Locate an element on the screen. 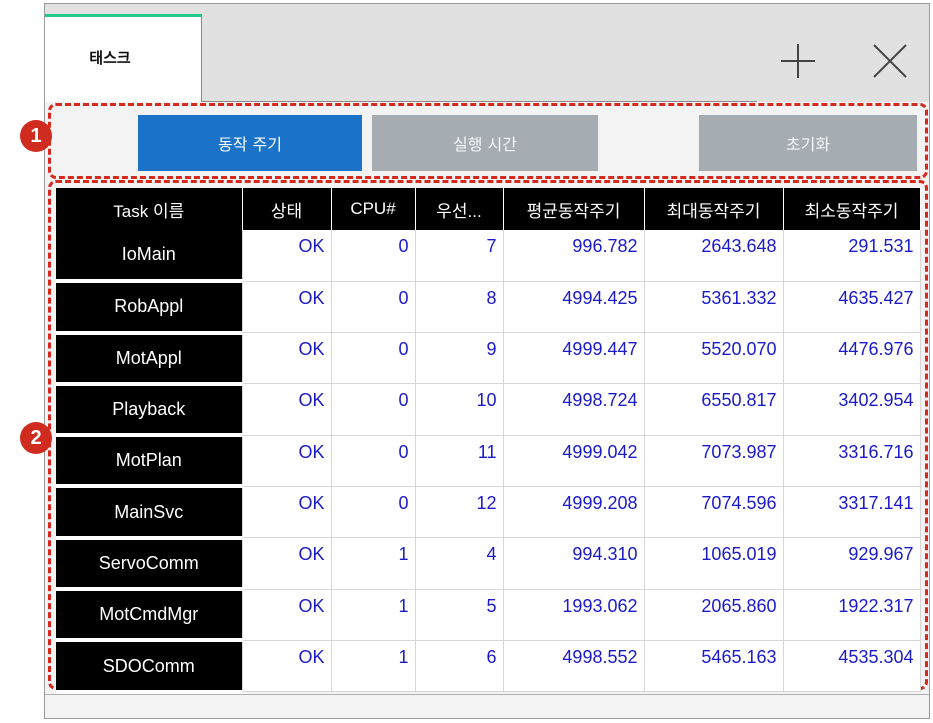 This screenshot has height=723, width=933. max-cycle-cell: 5520.070 is located at coordinates (714, 358).